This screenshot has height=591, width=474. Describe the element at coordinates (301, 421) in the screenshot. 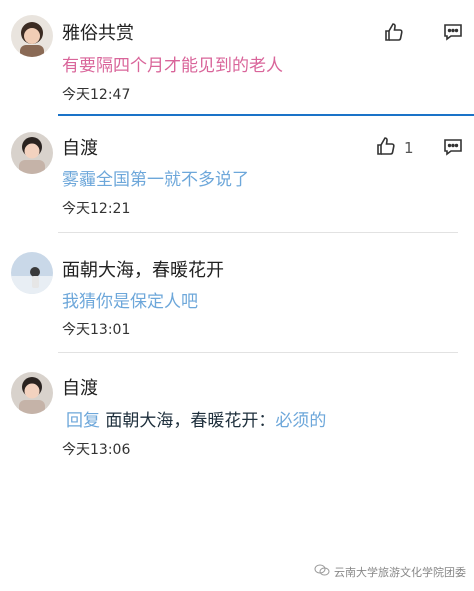

I see `reply-content: 必须的` at that location.